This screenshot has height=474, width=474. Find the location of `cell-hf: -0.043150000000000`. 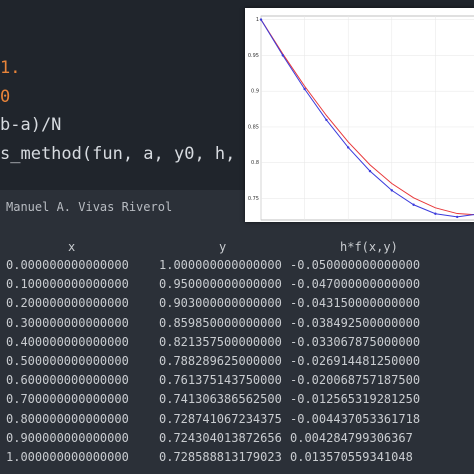

cell-hf: -0.043150000000000 is located at coordinates (355, 303).